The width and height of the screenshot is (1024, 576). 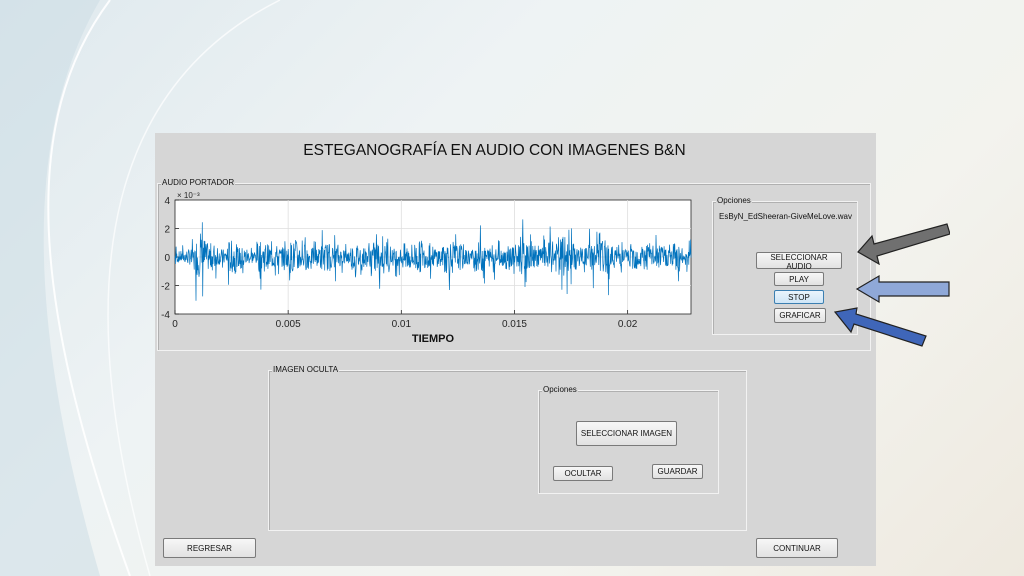 I want to click on y-exponent-label: × 10⁻³, so click(x=188, y=195).